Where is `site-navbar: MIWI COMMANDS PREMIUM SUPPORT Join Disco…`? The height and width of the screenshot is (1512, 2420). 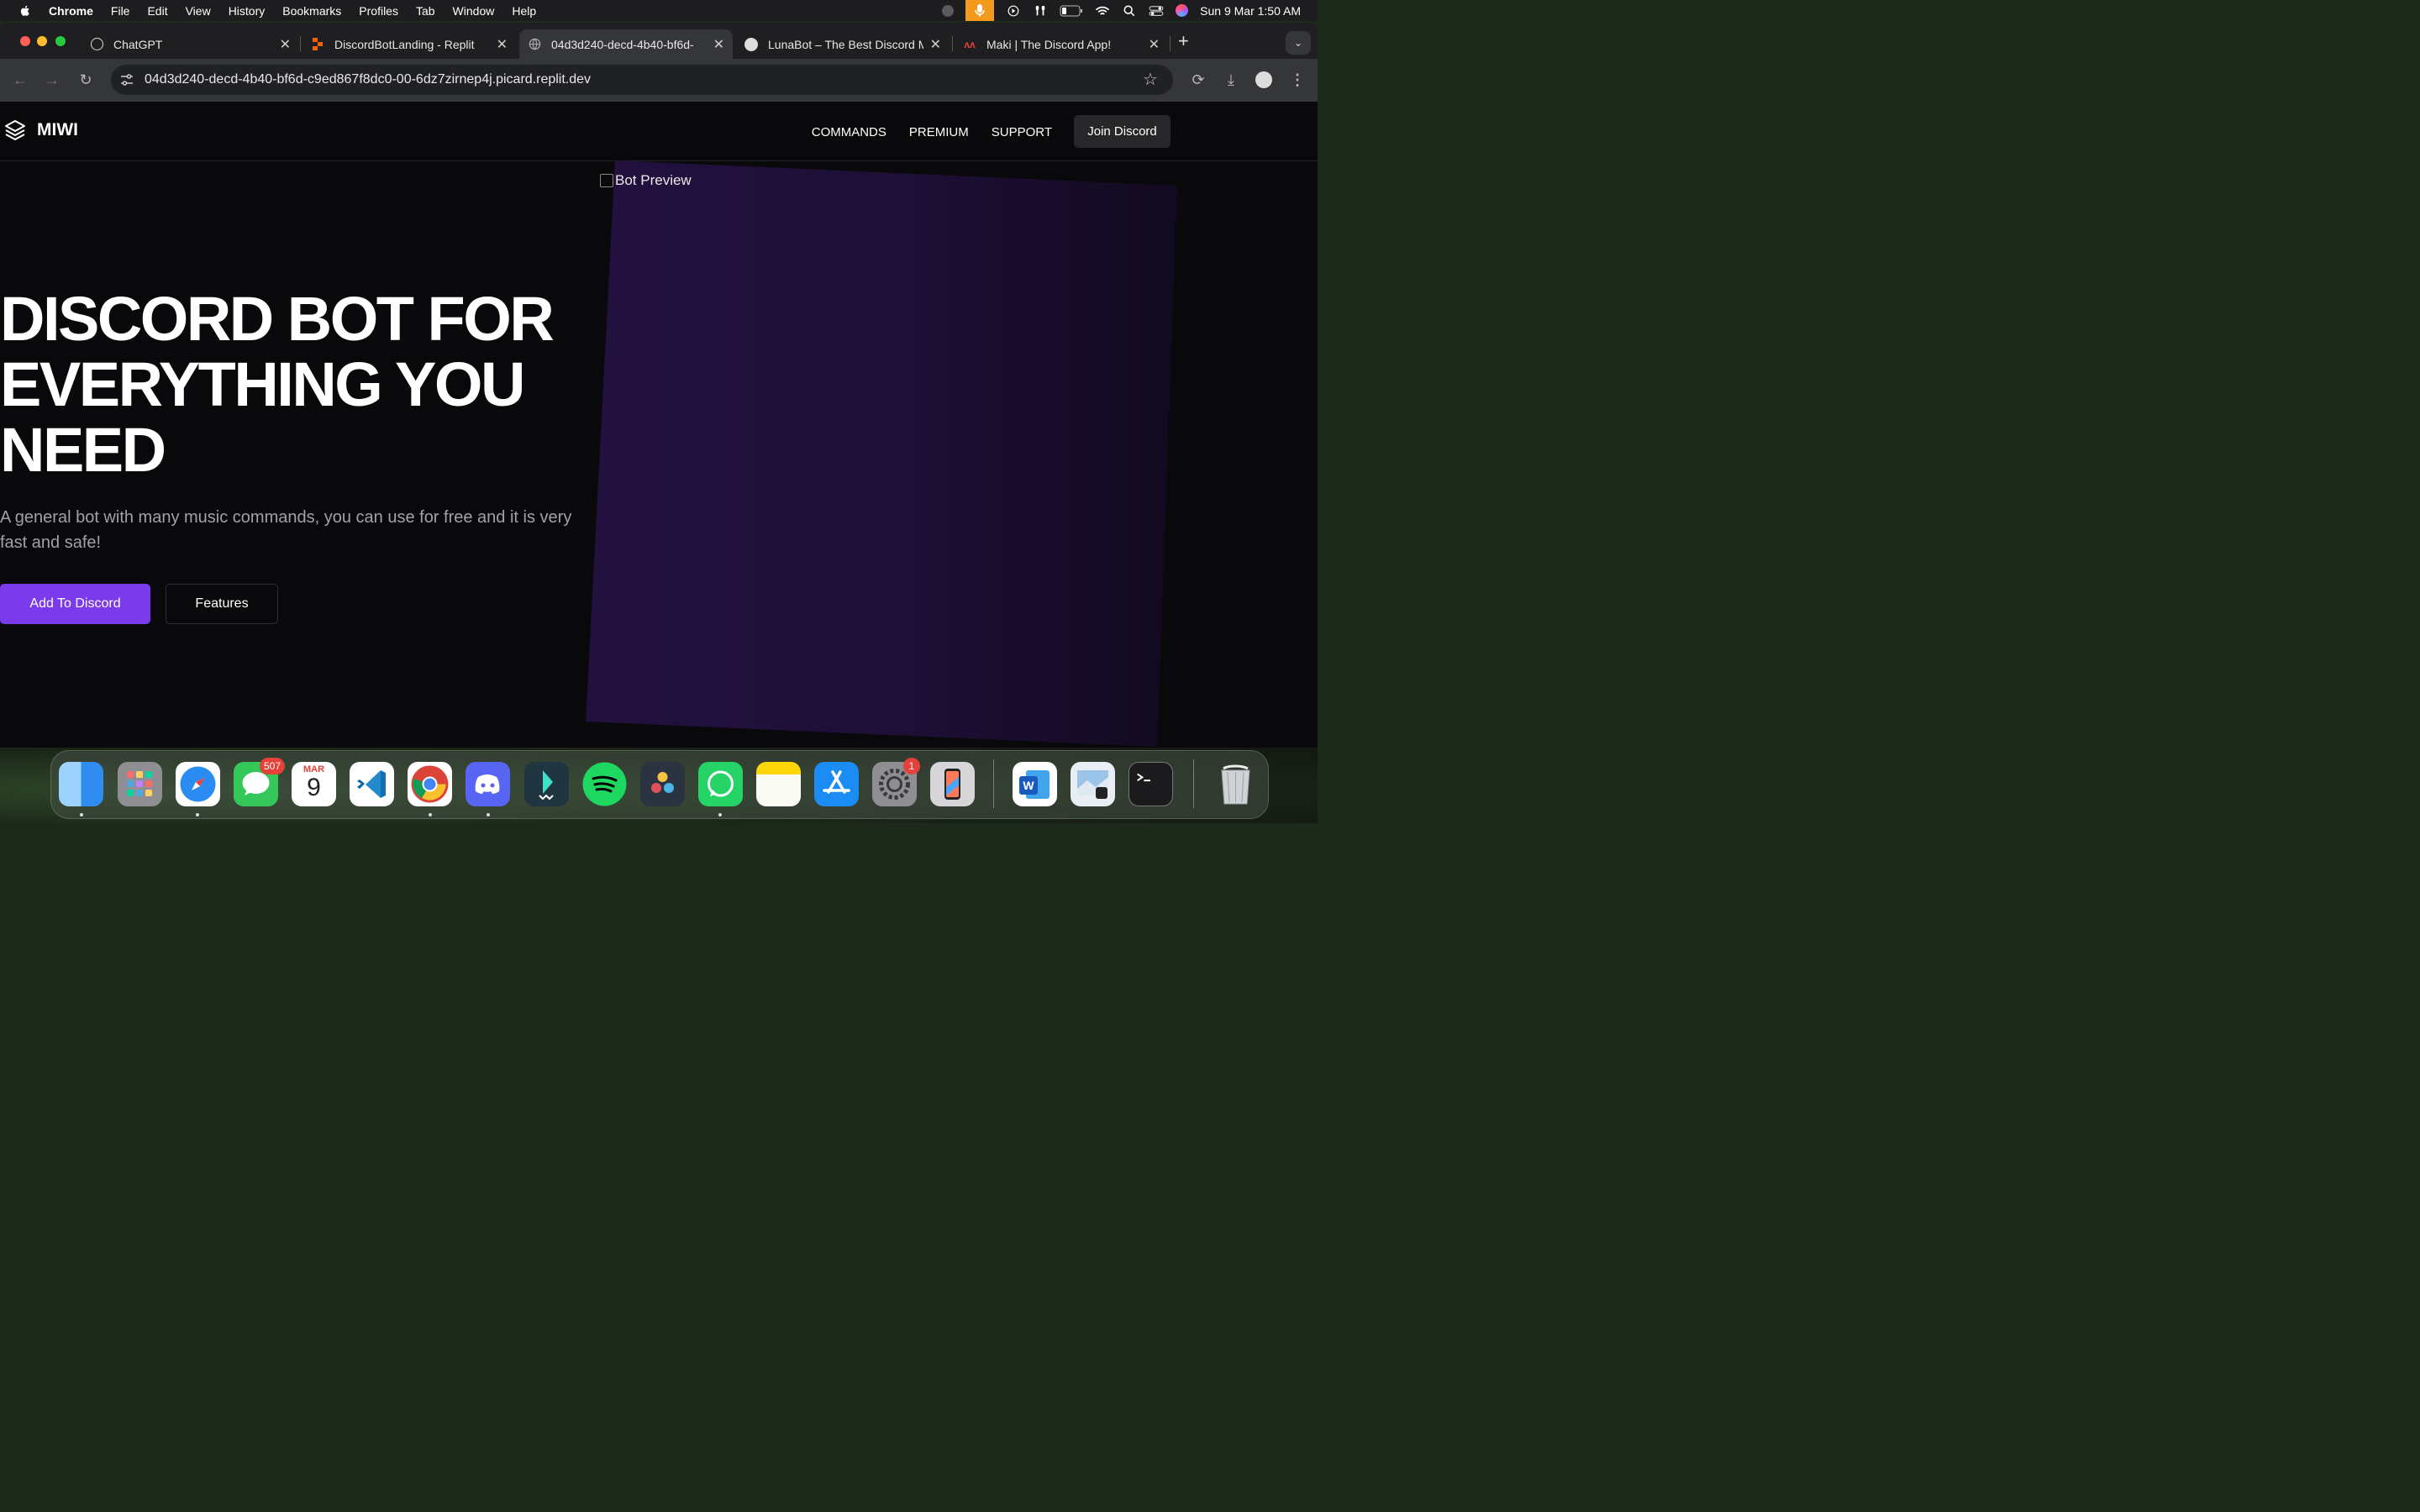
site-navbar: MIWI COMMANDS PREMIUM SUPPORT Join Disco… is located at coordinates (659, 131).